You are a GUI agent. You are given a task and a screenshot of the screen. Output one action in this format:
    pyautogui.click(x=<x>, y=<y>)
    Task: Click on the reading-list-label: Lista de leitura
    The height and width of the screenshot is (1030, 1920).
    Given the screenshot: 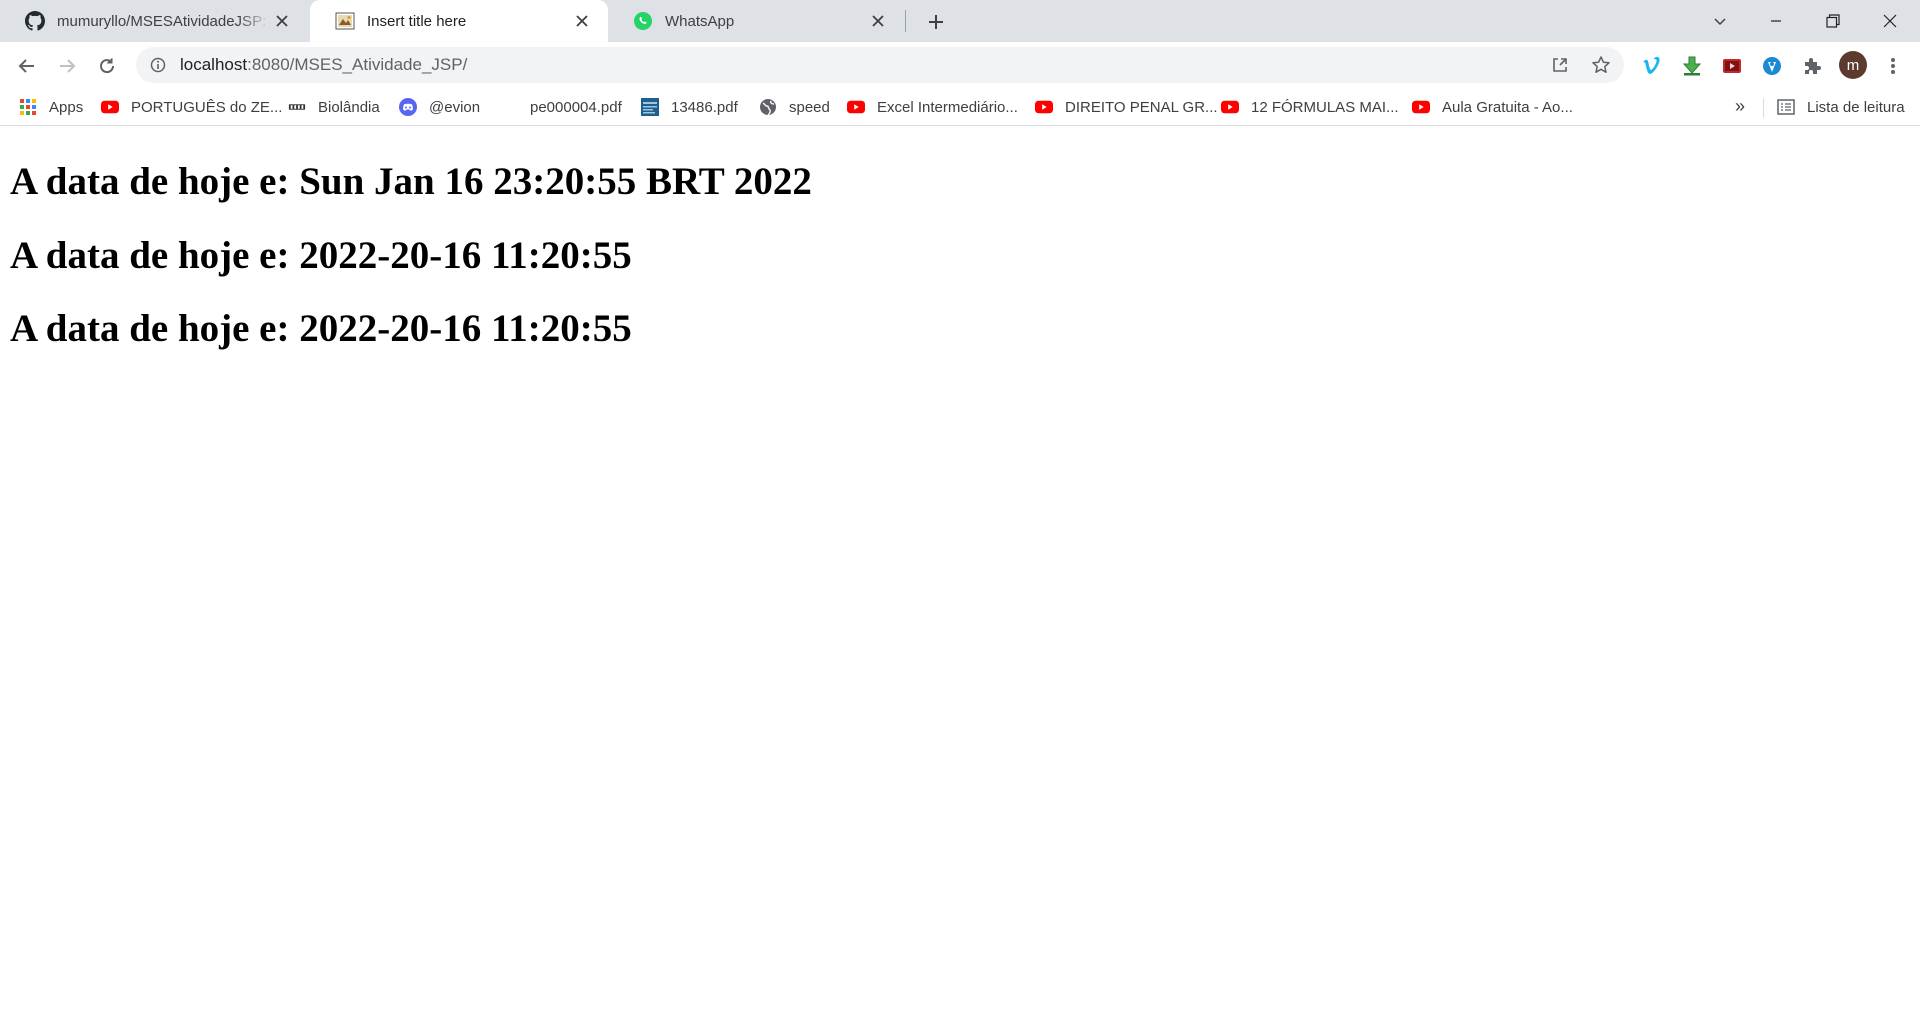 What is the action you would take?
    pyautogui.click(x=1856, y=107)
    